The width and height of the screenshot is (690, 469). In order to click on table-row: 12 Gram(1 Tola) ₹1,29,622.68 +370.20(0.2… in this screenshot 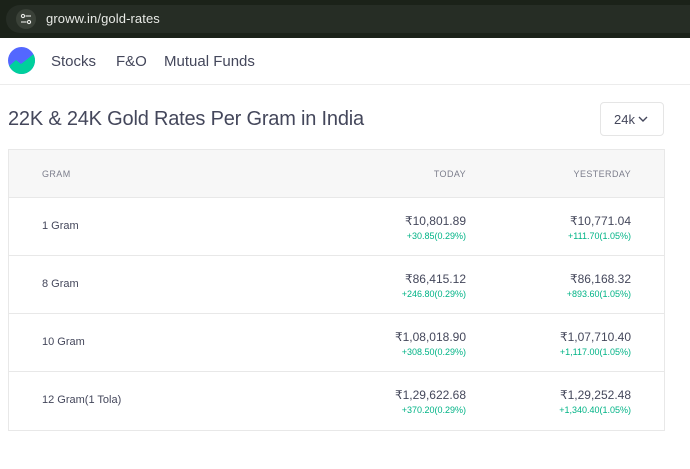, I will do `click(336, 401)`.